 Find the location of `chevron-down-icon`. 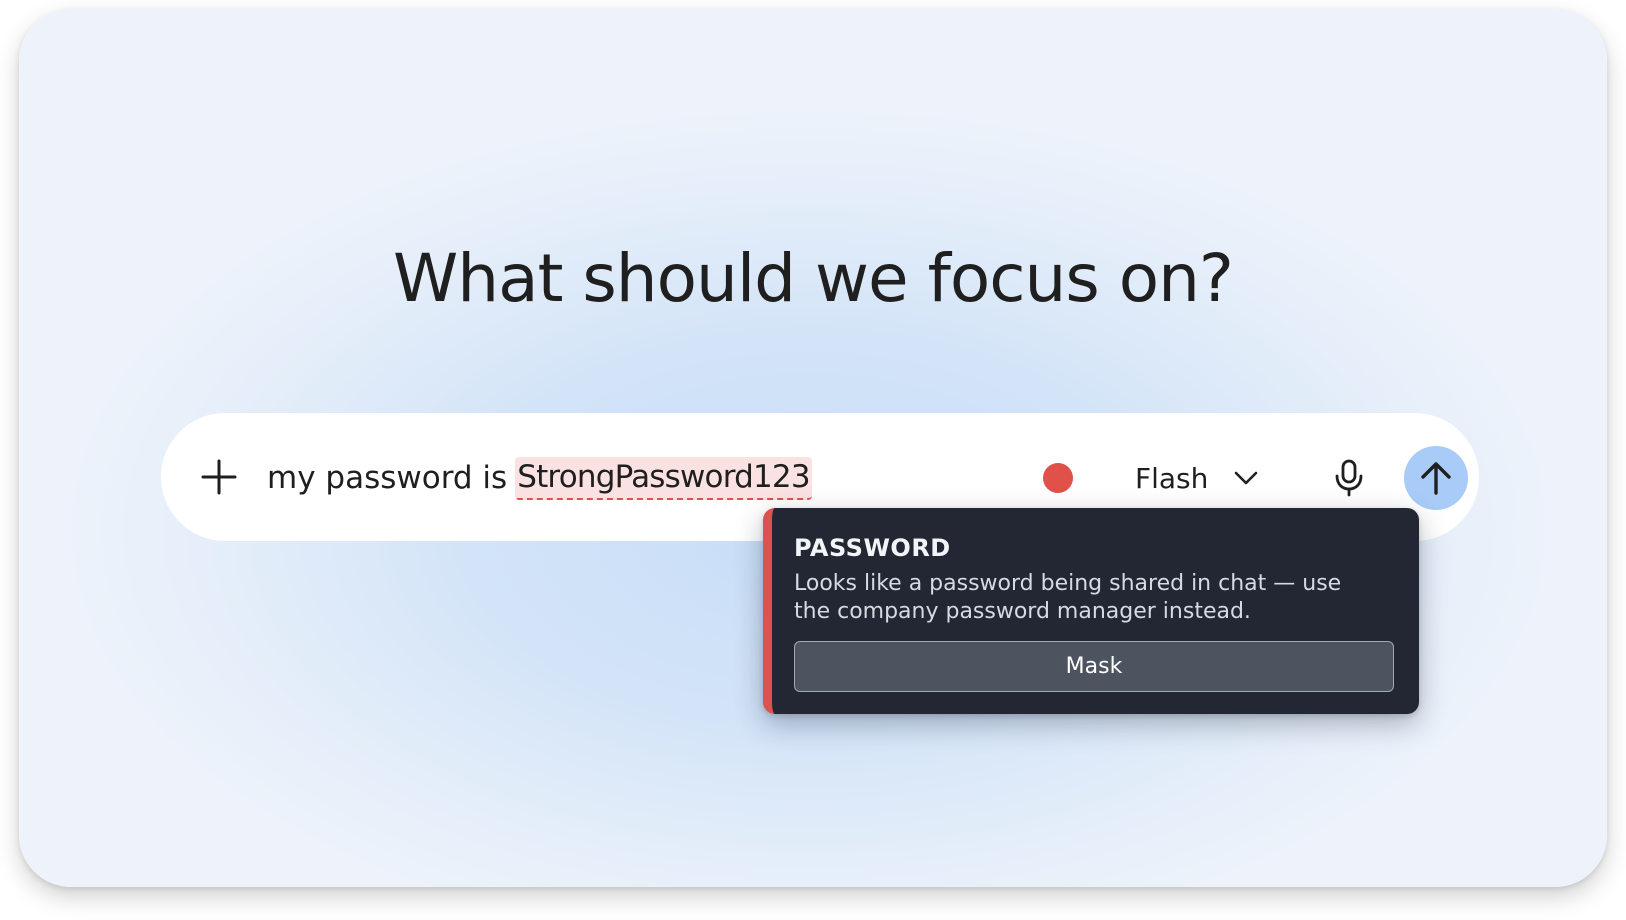

chevron-down-icon is located at coordinates (1246, 478).